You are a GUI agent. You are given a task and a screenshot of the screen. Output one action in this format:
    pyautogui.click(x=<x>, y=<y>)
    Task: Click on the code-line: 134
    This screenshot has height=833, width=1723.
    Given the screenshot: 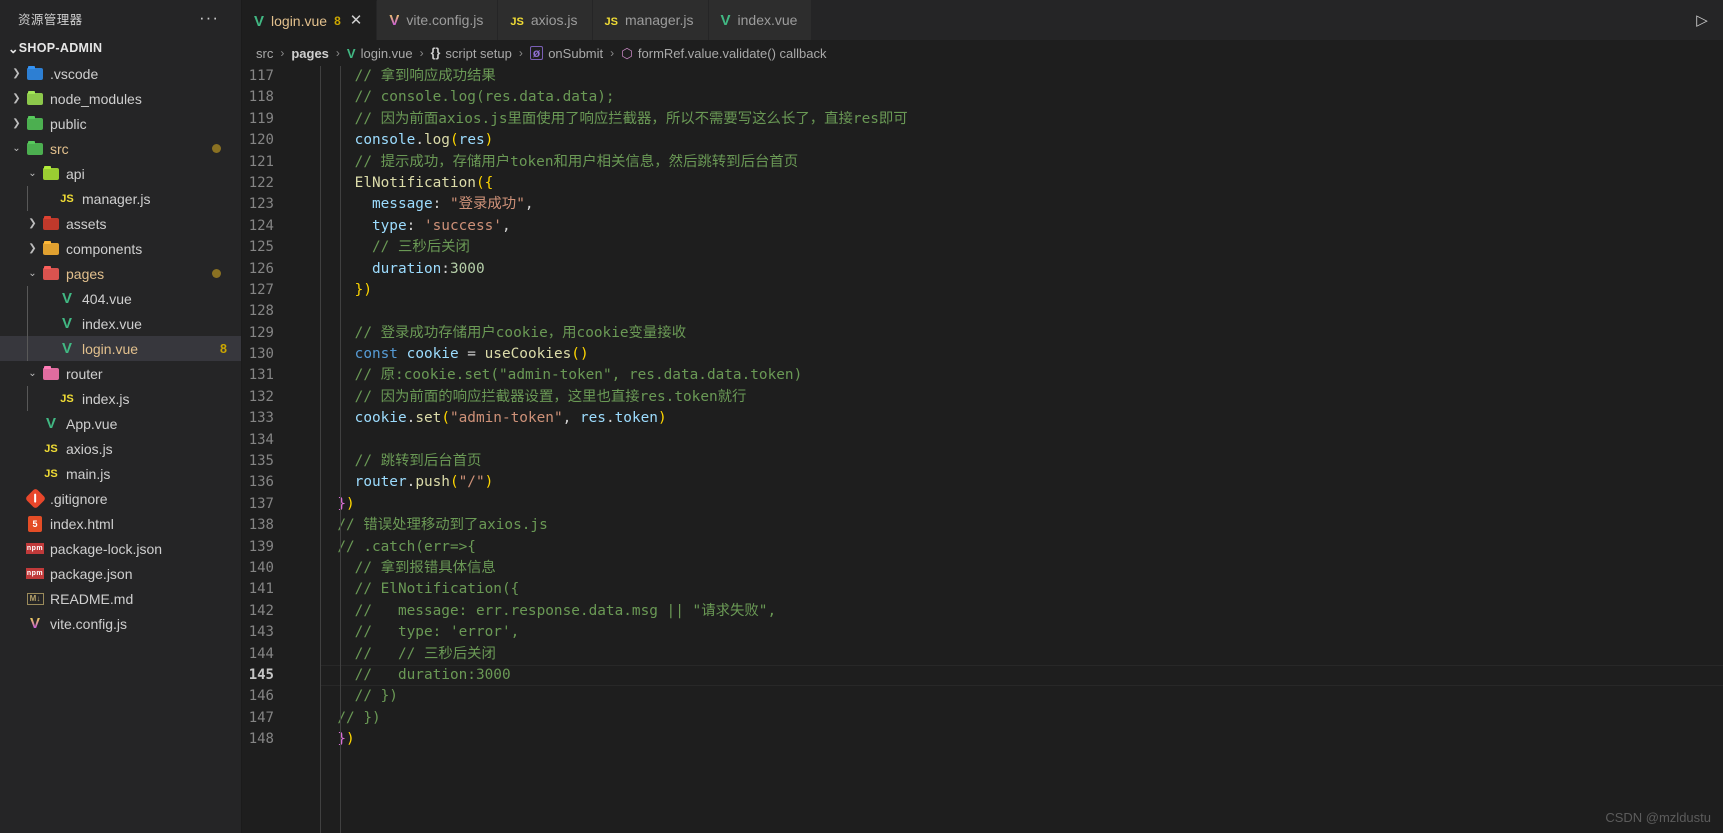 What is the action you would take?
    pyautogui.click(x=982, y=440)
    